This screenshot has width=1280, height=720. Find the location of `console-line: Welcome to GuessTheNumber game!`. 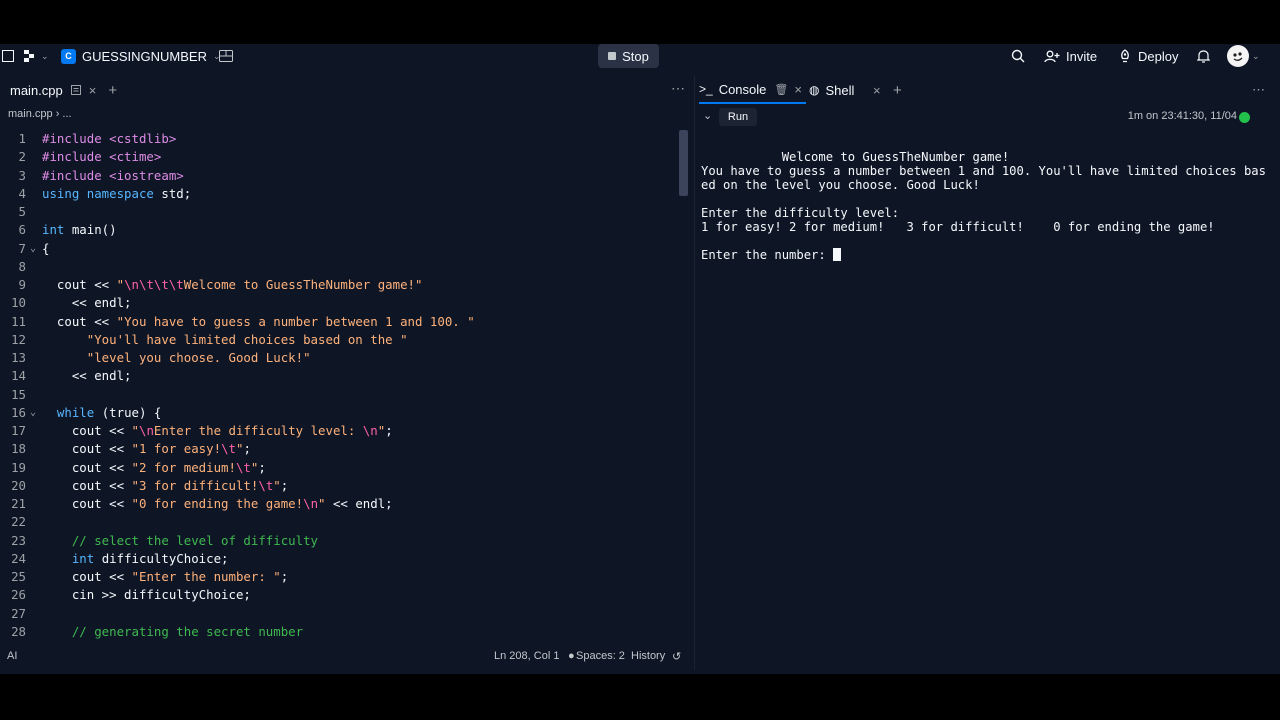

console-line: Welcome to GuessTheNumber game! is located at coordinates (855, 157).